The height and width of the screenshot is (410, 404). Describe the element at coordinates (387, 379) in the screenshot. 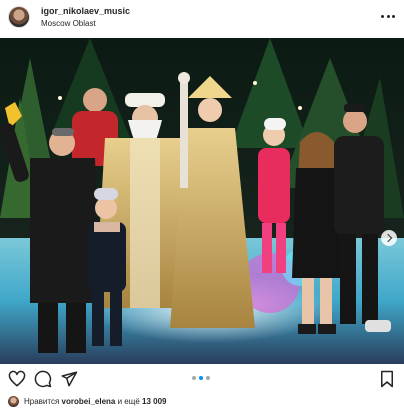

I see `bookmark-icon` at that location.